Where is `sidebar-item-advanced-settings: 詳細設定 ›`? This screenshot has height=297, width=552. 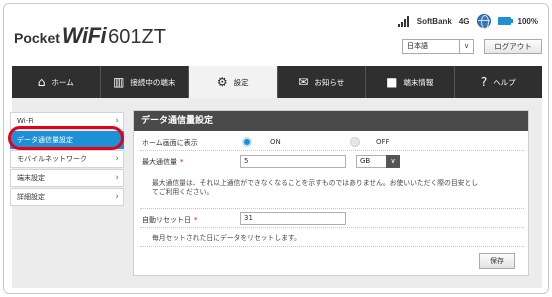 sidebar-item-advanced-settings: 詳細設定 › is located at coordinates (67, 197).